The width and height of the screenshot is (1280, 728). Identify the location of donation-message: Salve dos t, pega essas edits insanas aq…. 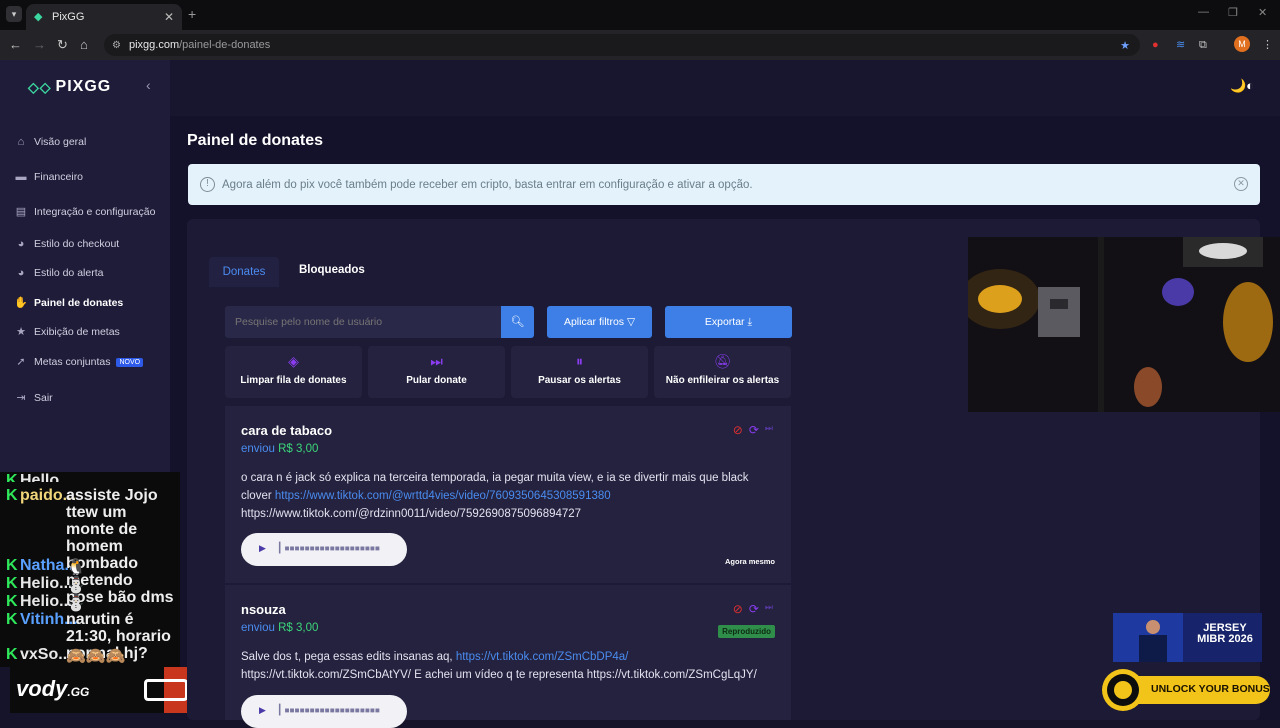
(501, 666).